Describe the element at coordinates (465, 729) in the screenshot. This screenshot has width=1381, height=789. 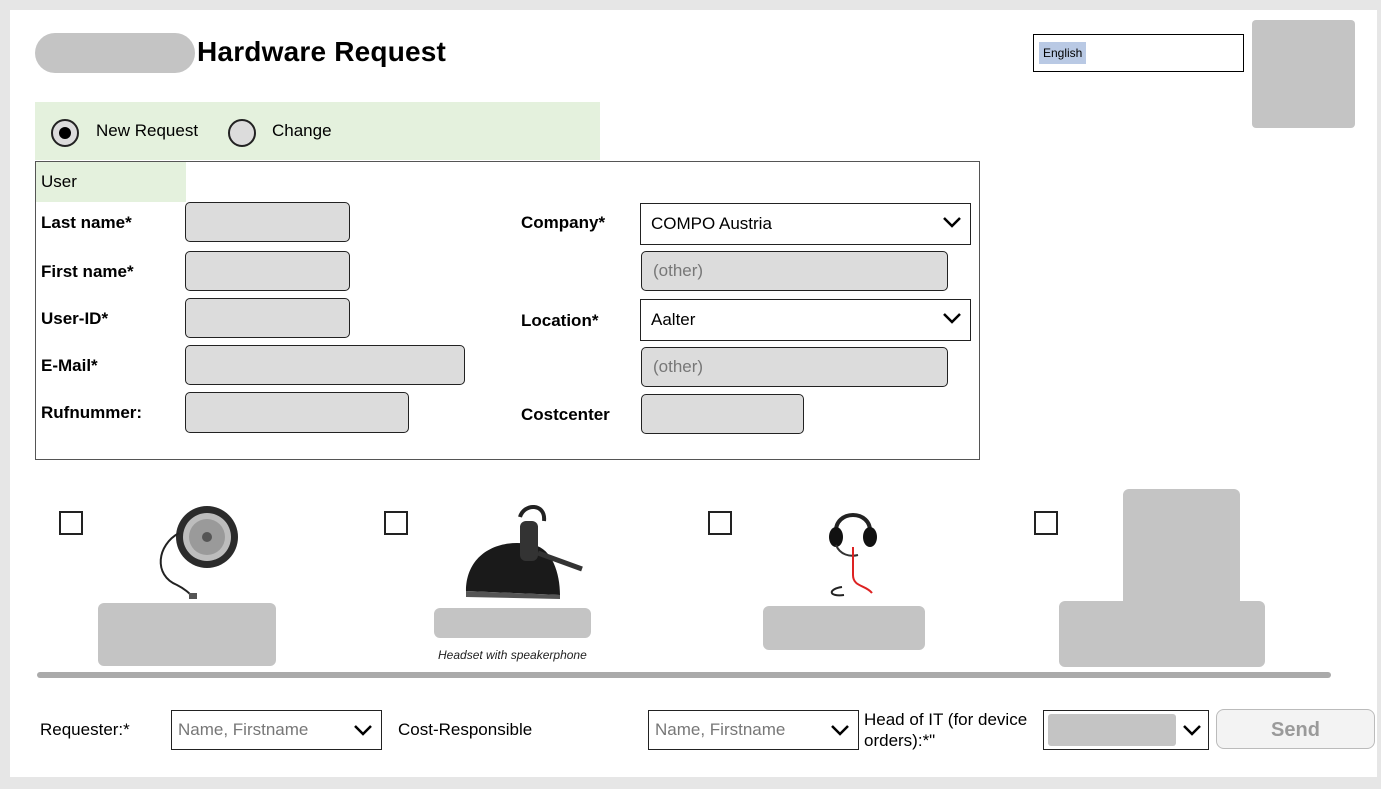
I see `cost-responsible-label: Cost-Responsible` at that location.